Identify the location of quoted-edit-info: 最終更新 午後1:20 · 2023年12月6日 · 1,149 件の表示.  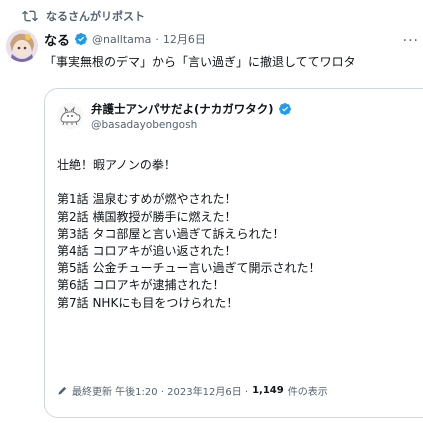
(192, 390).